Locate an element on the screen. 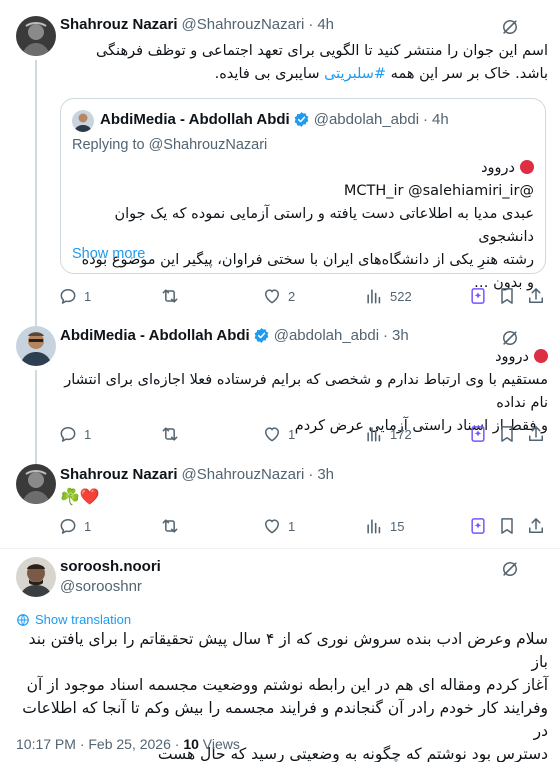  main-tweet-header: soroosh.noori @sorooshnr is located at coordinates (110, 576).